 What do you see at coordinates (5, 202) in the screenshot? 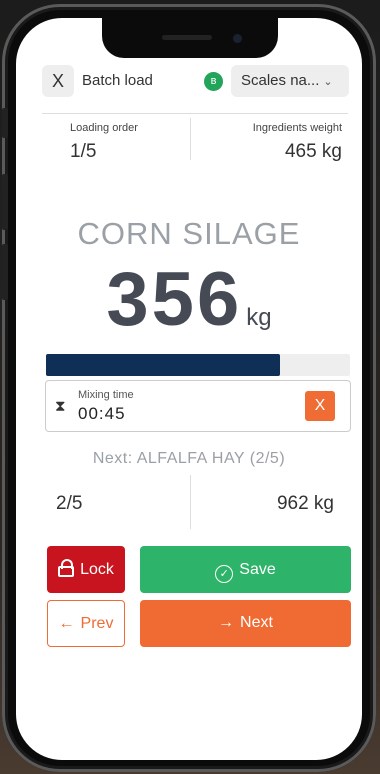
I see `volume-up-button` at bounding box center [5, 202].